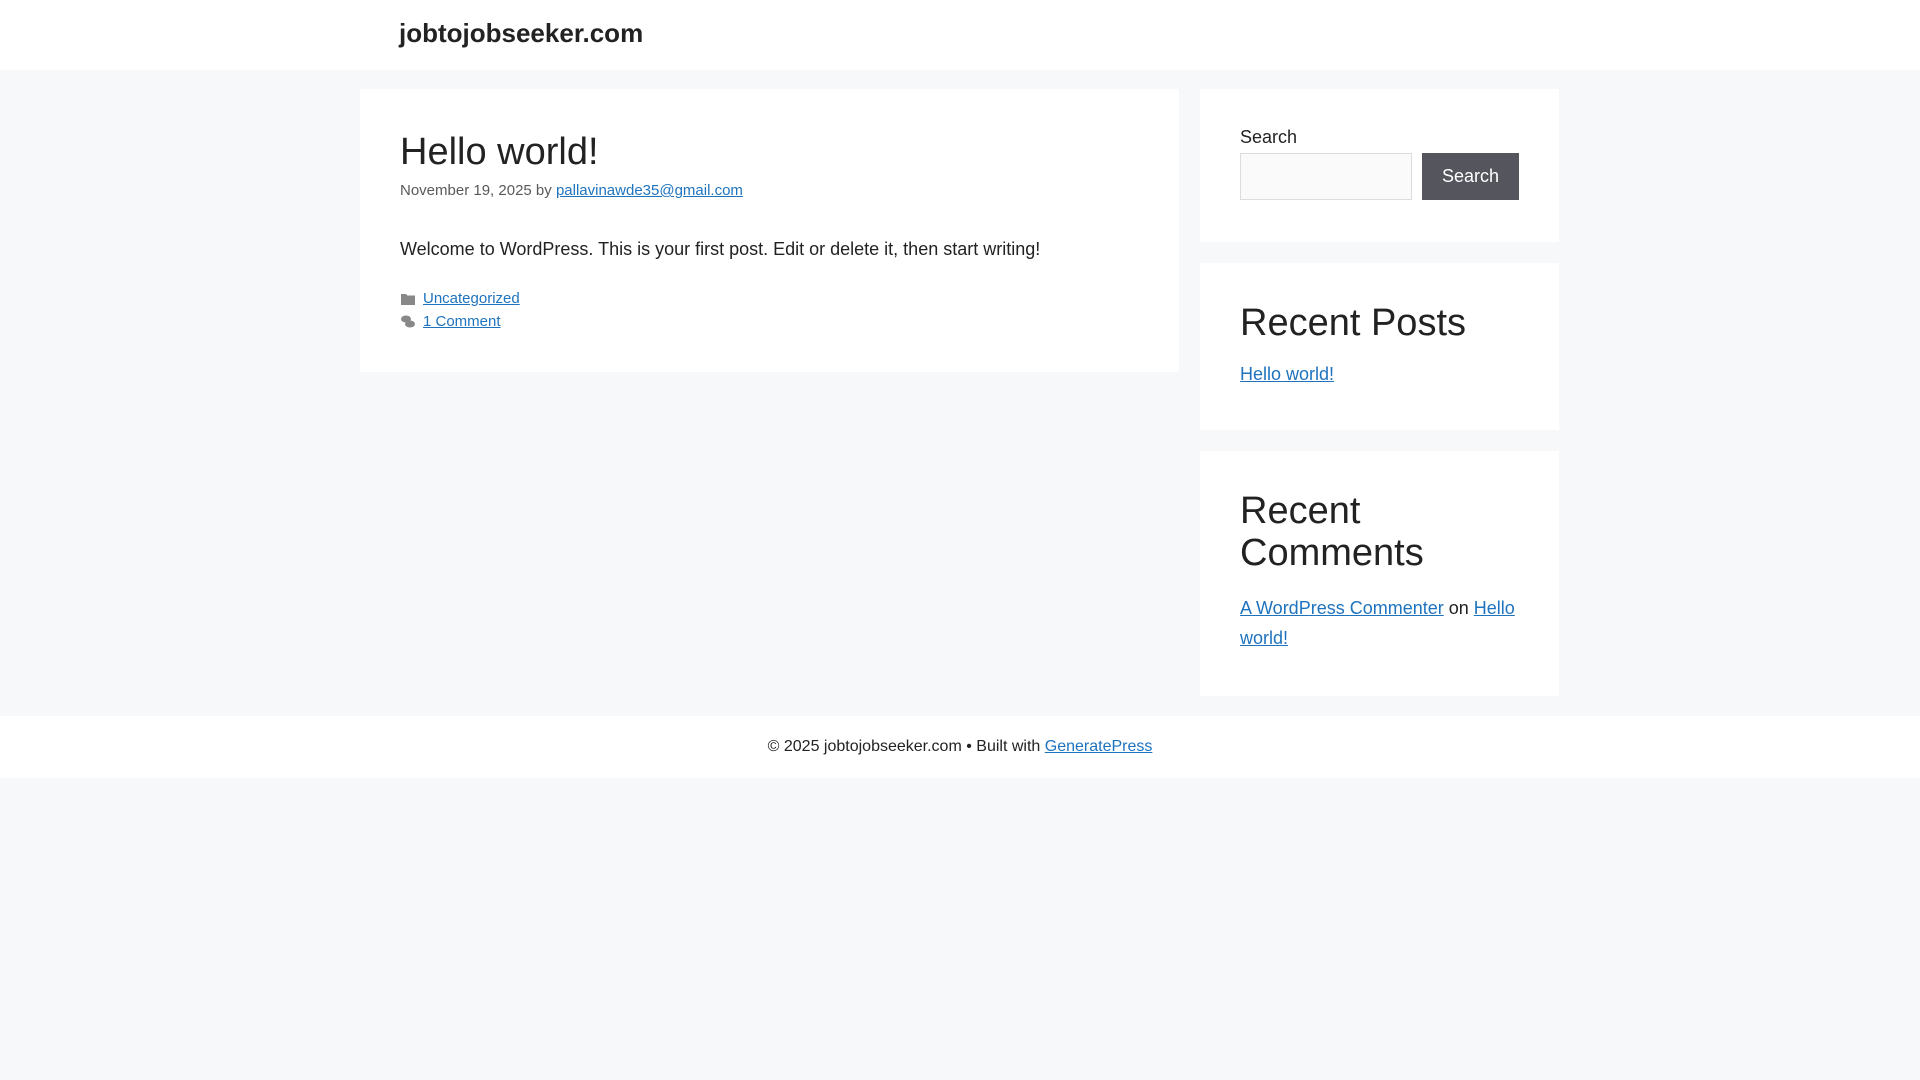 The image size is (1920, 1080). Describe the element at coordinates (1342, 608) in the screenshot. I see `comment-author-link: A WordPress Commenter` at that location.